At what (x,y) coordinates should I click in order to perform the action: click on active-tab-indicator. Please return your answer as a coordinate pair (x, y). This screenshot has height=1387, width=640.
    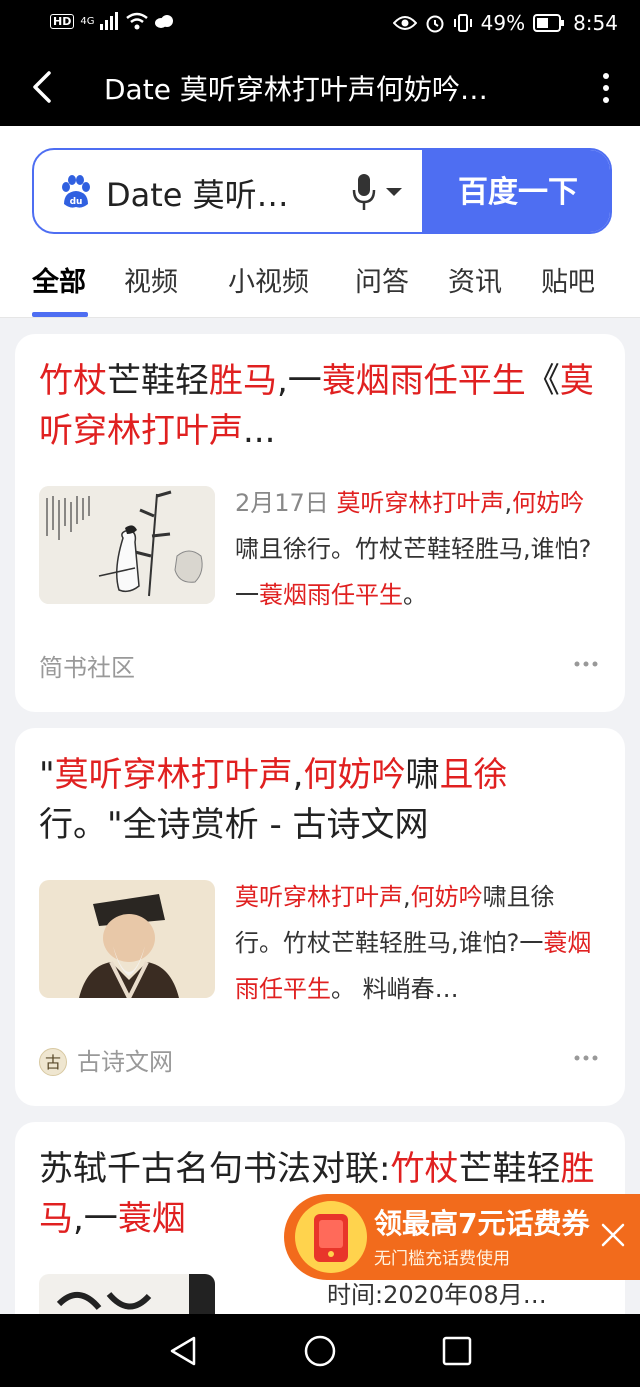
    Looking at the image, I should click on (60, 314).